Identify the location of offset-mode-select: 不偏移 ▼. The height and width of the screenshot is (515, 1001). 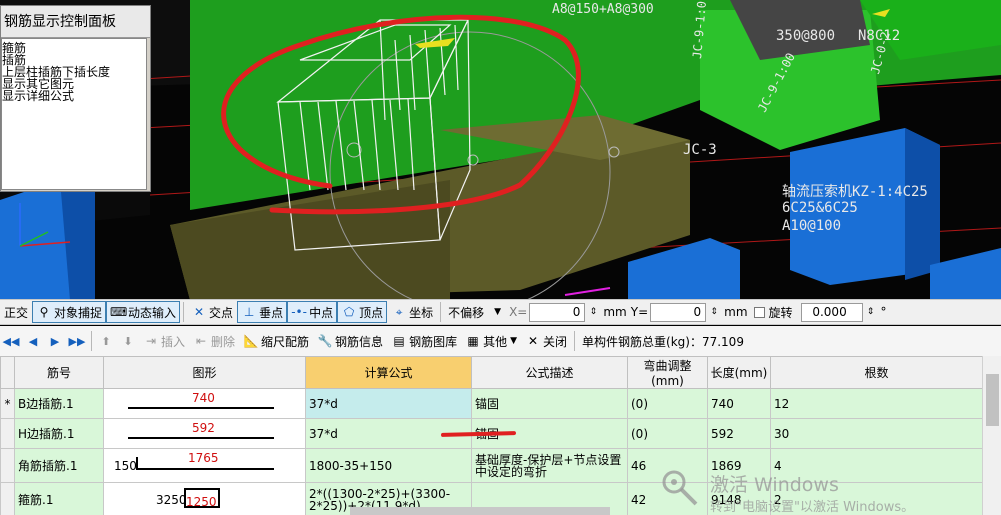
(474, 312).